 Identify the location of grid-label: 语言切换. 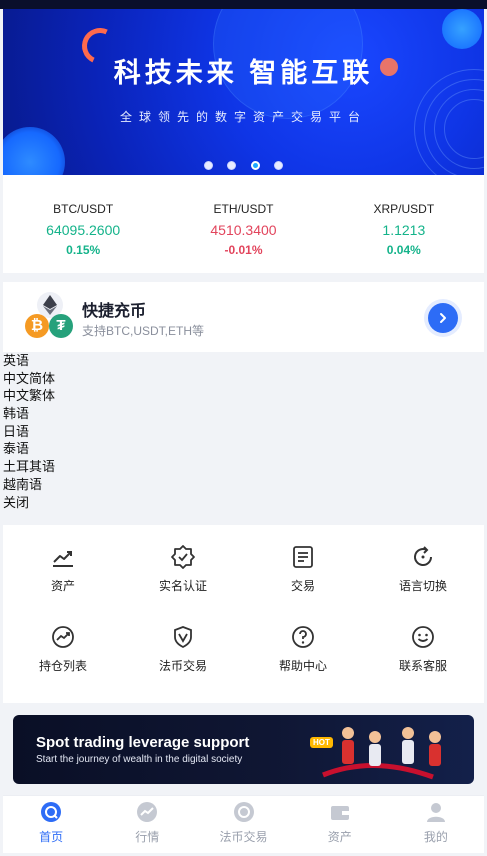
(422, 586).